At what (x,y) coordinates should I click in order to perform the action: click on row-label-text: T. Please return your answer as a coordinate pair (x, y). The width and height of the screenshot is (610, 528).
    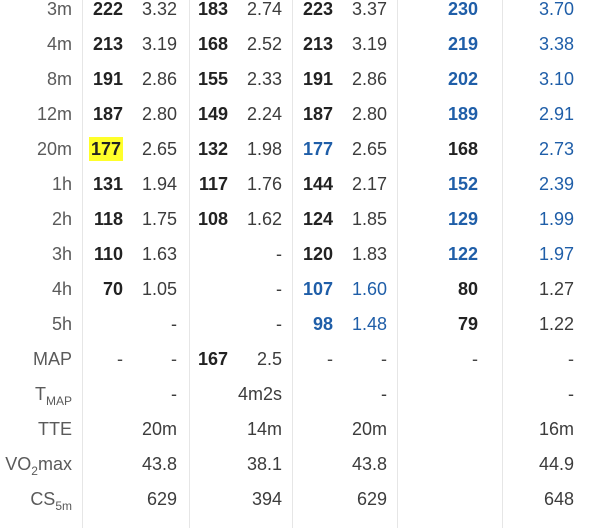
    Looking at the image, I should click on (40, 394).